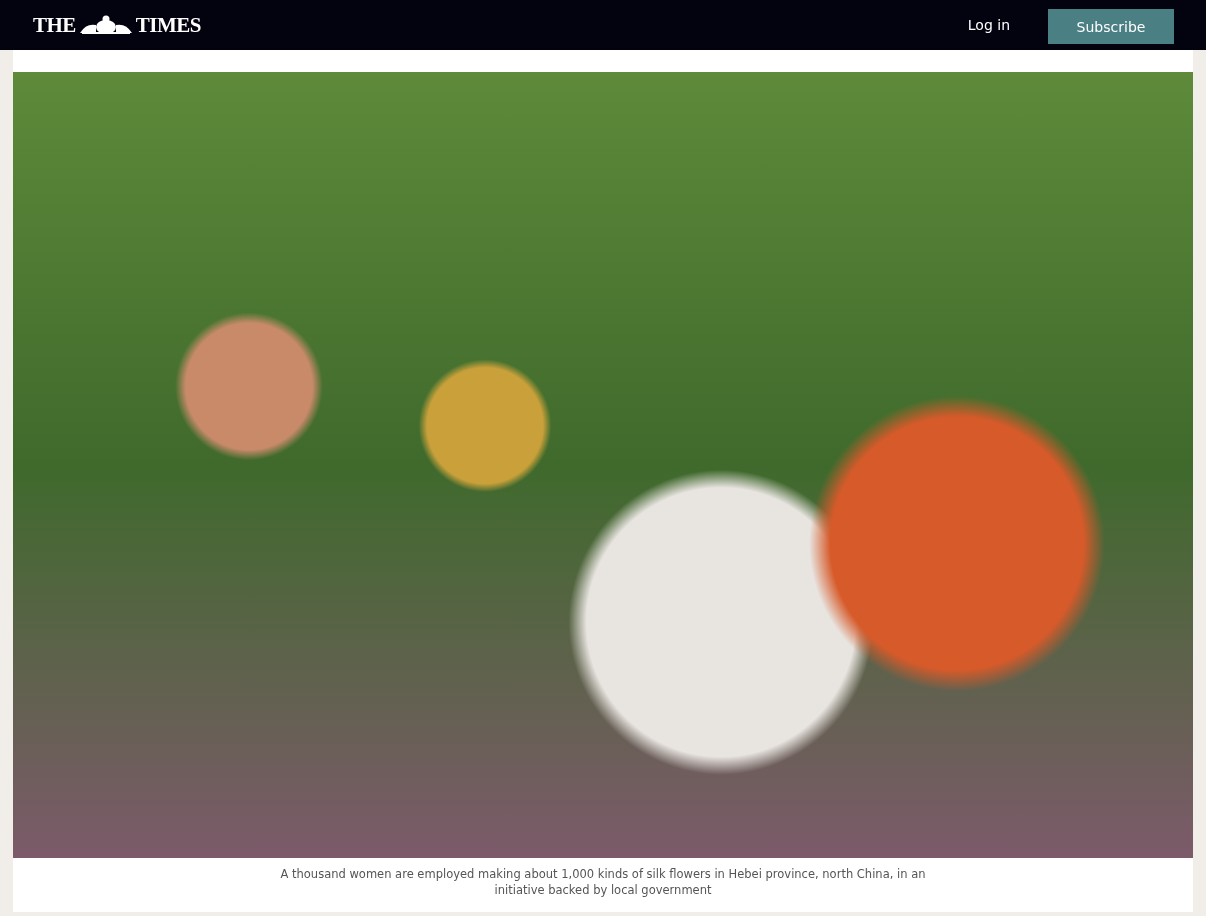 Image resolution: width=1206 pixels, height=916 pixels. I want to click on crest-icon, so click(105, 25).